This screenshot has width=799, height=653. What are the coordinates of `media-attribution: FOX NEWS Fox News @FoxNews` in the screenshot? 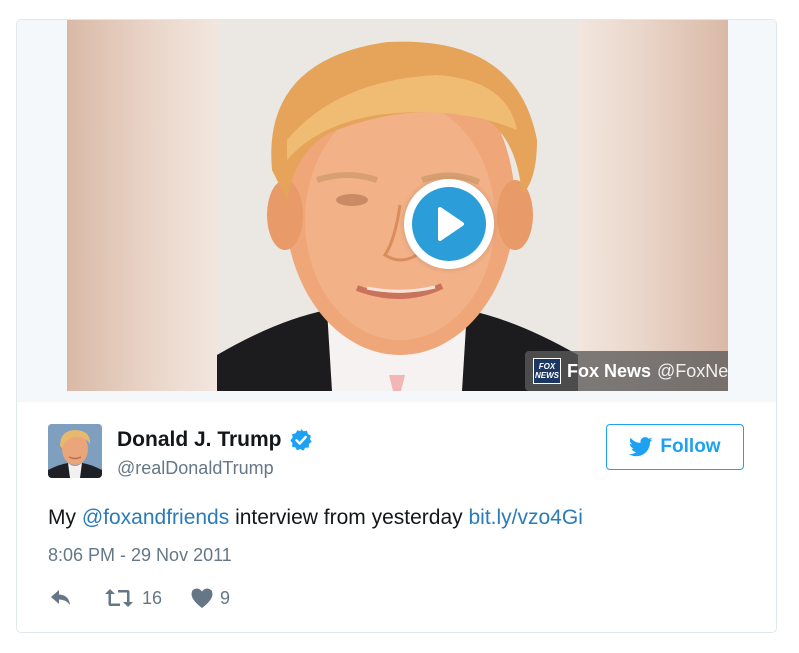 It's located at (626, 371).